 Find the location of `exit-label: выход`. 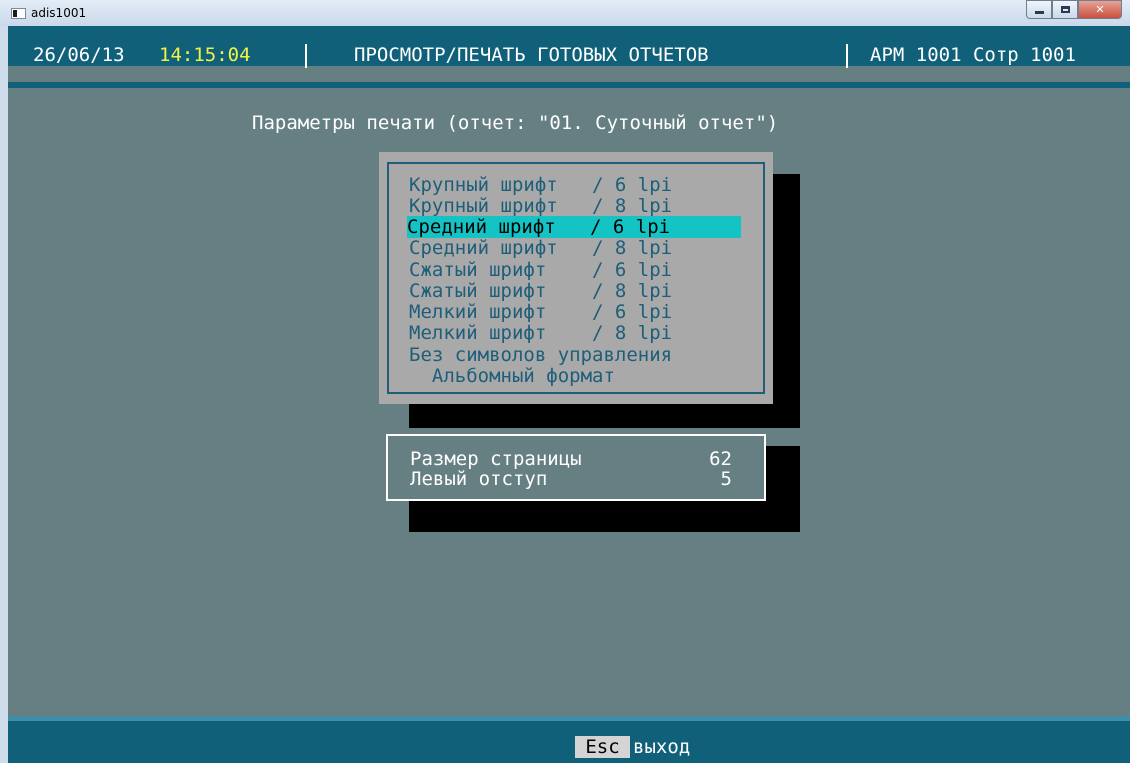

exit-label: выход is located at coordinates (662, 747).